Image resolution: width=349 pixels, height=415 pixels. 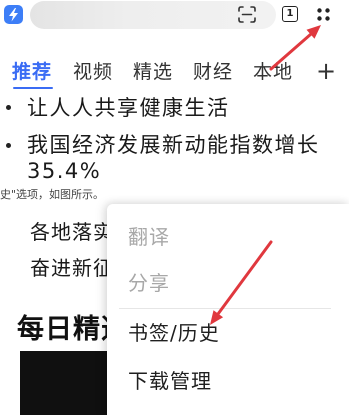 I want to click on active-tab-indicator, so click(x=33, y=88).